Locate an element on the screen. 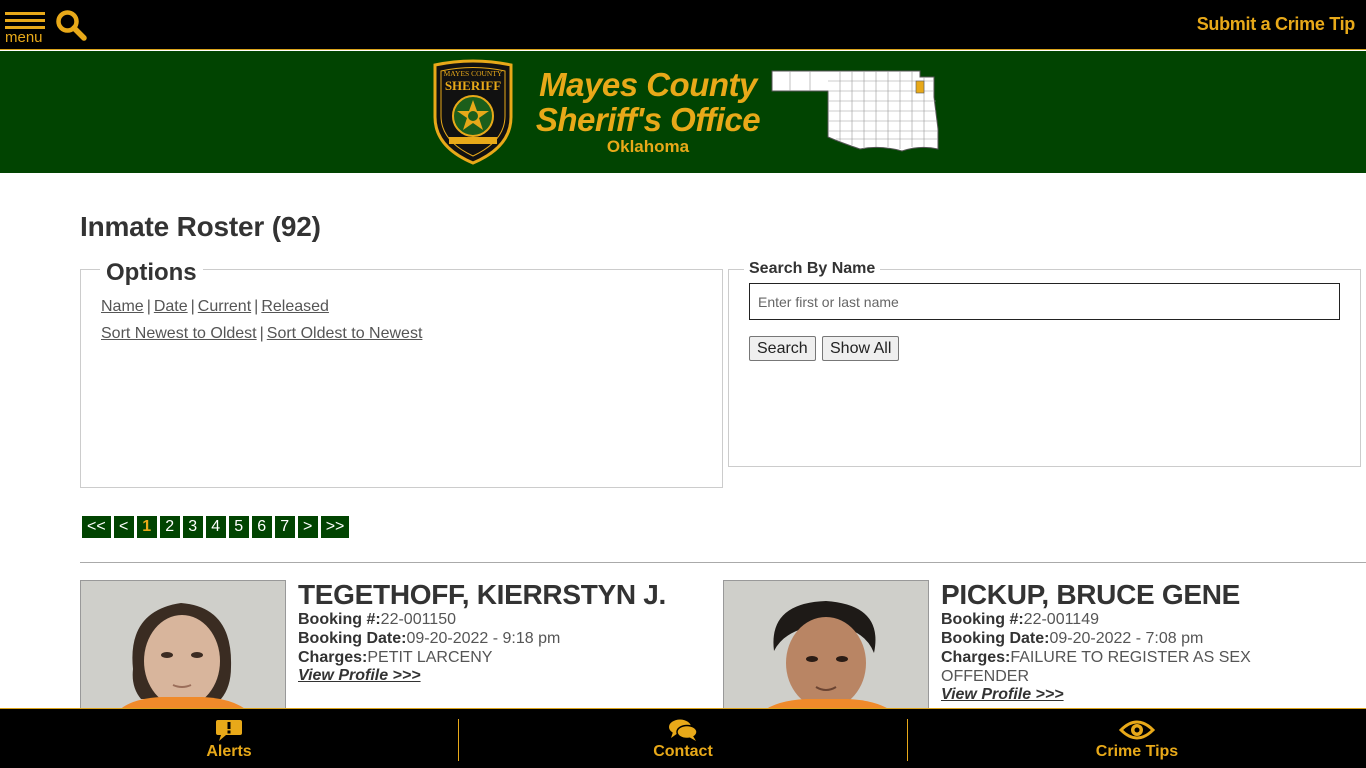 This screenshot has width=1366, height=768. show-all-button: Show All is located at coordinates (861, 348).